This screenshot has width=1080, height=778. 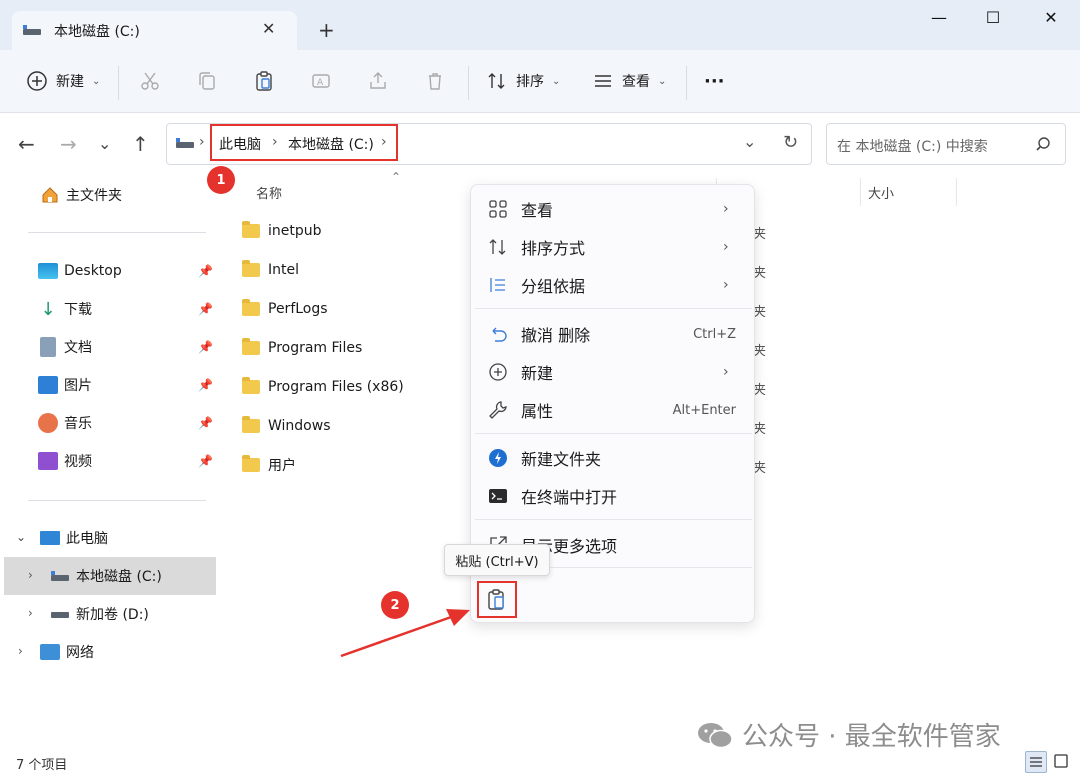 What do you see at coordinates (268, 28) in the screenshot?
I see `close-tab-icon: ✕` at bounding box center [268, 28].